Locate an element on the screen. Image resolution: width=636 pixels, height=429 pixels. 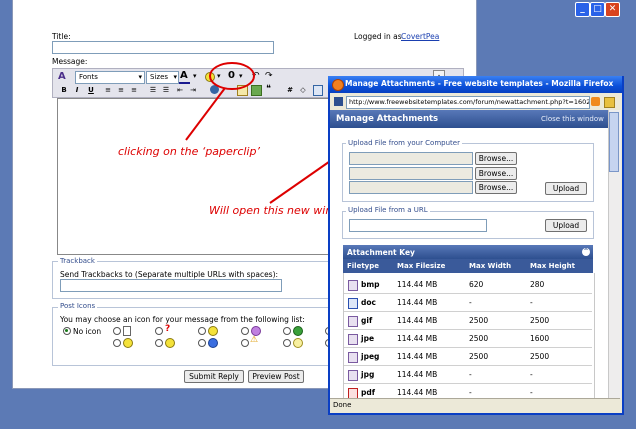
upload-url-legend: Upload File from a URL is located at coordinates (388, 210).